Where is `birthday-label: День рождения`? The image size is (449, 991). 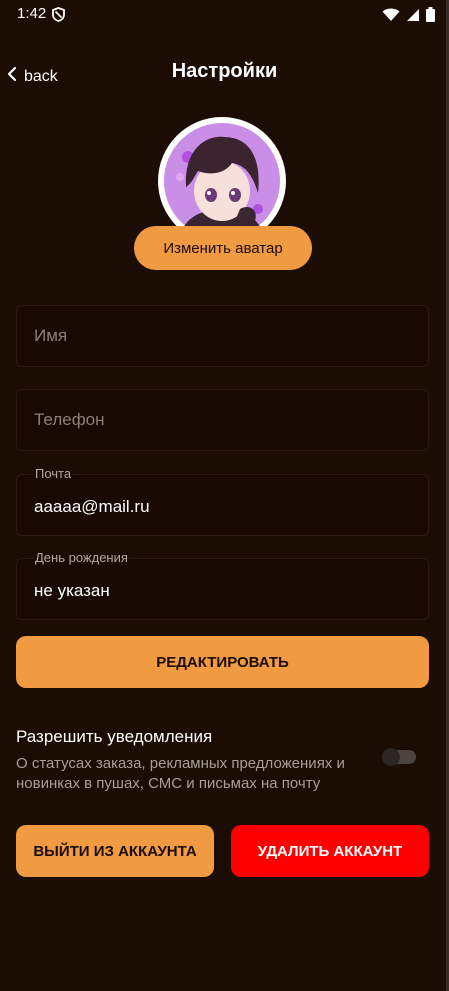
birthday-label: День рождения is located at coordinates (81, 557).